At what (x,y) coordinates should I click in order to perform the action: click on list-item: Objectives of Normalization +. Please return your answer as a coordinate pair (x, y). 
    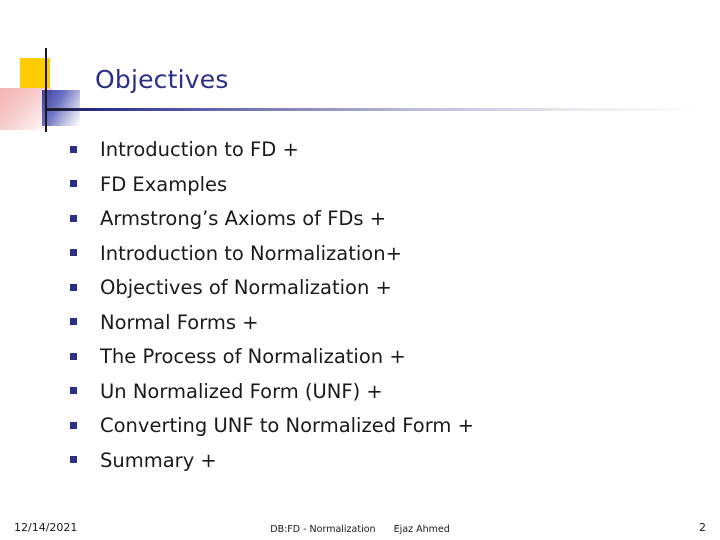
    Looking at the image, I should click on (380, 295).